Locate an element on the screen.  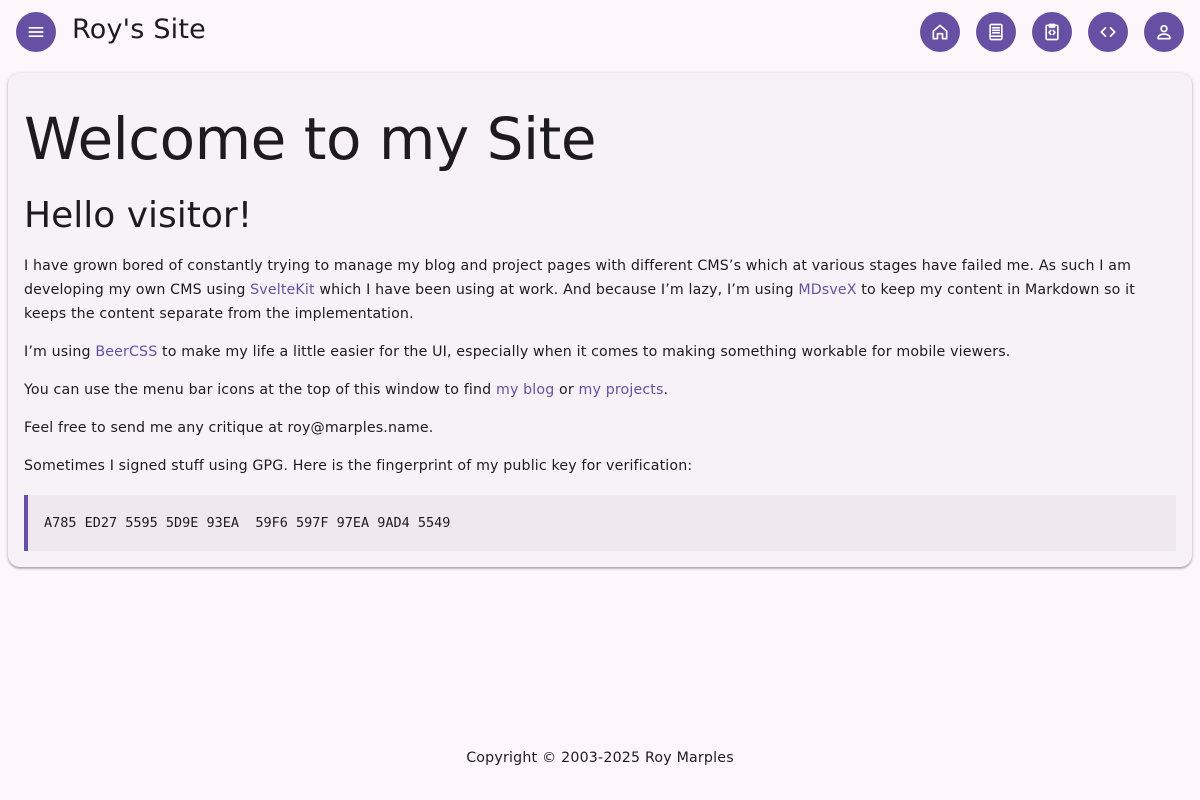
my-projects-link: my projects is located at coordinates (621, 390).